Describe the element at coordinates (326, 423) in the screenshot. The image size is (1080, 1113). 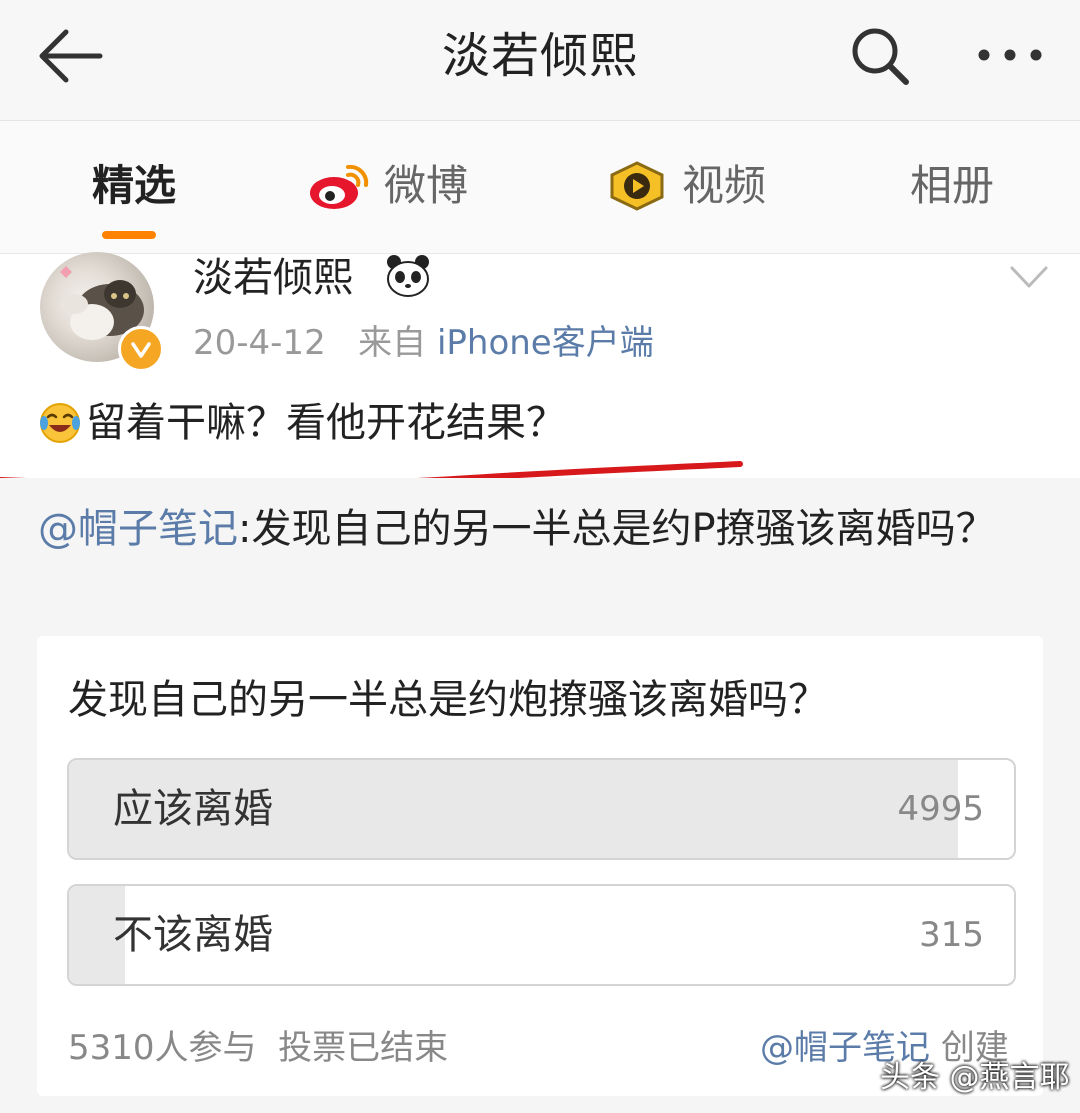
I see `post-text-content: 留着干嘛？看他开花结果？` at that location.